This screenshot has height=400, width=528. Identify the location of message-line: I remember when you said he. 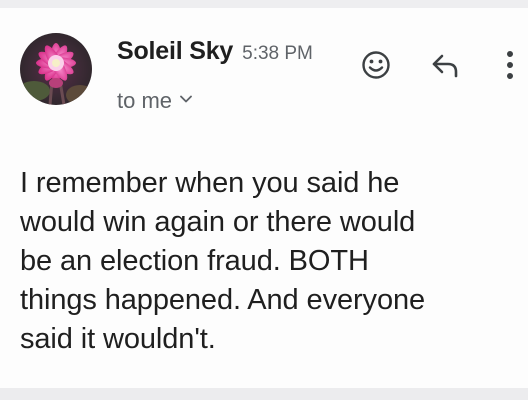
(210, 183).